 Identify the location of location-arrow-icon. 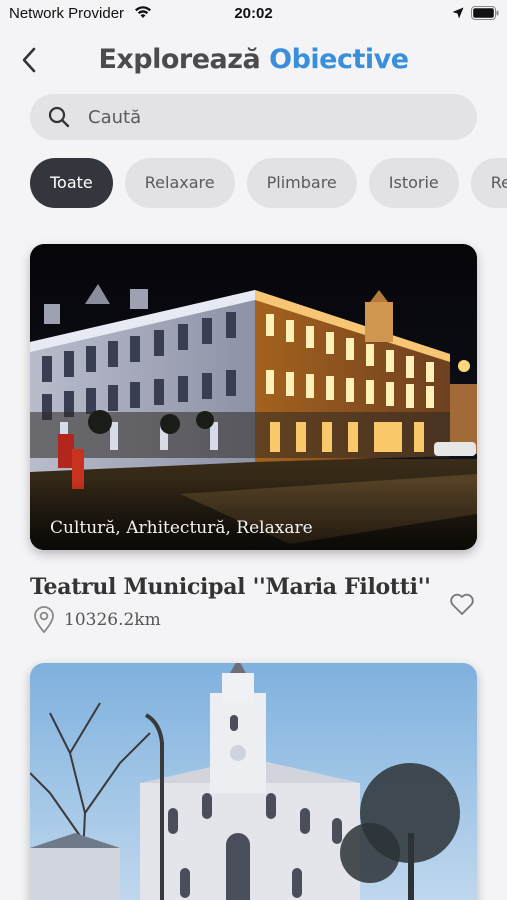
(458, 13).